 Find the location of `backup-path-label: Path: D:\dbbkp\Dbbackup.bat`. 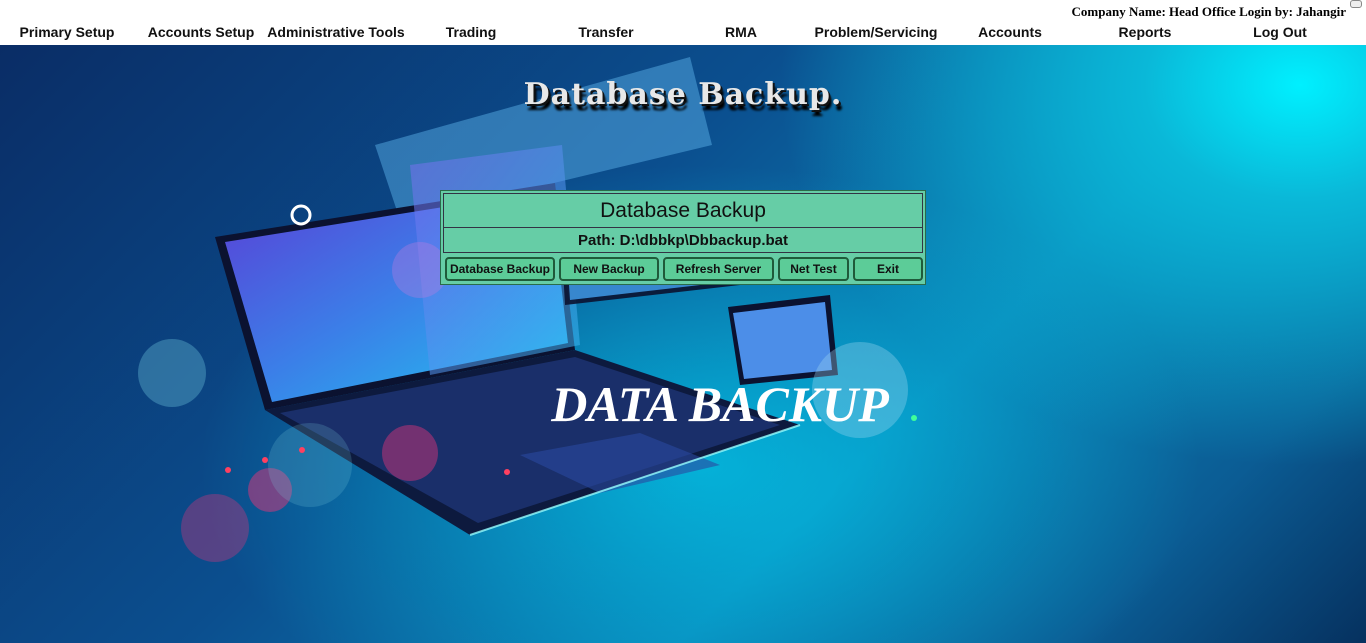

backup-path-label: Path: D:\dbbkp\Dbbackup.bat is located at coordinates (683, 240).